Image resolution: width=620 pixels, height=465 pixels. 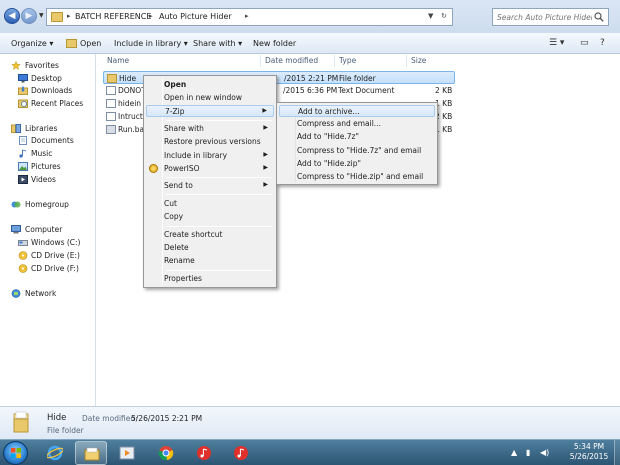 I want to click on nav-computer: Computer, so click(x=48, y=230).